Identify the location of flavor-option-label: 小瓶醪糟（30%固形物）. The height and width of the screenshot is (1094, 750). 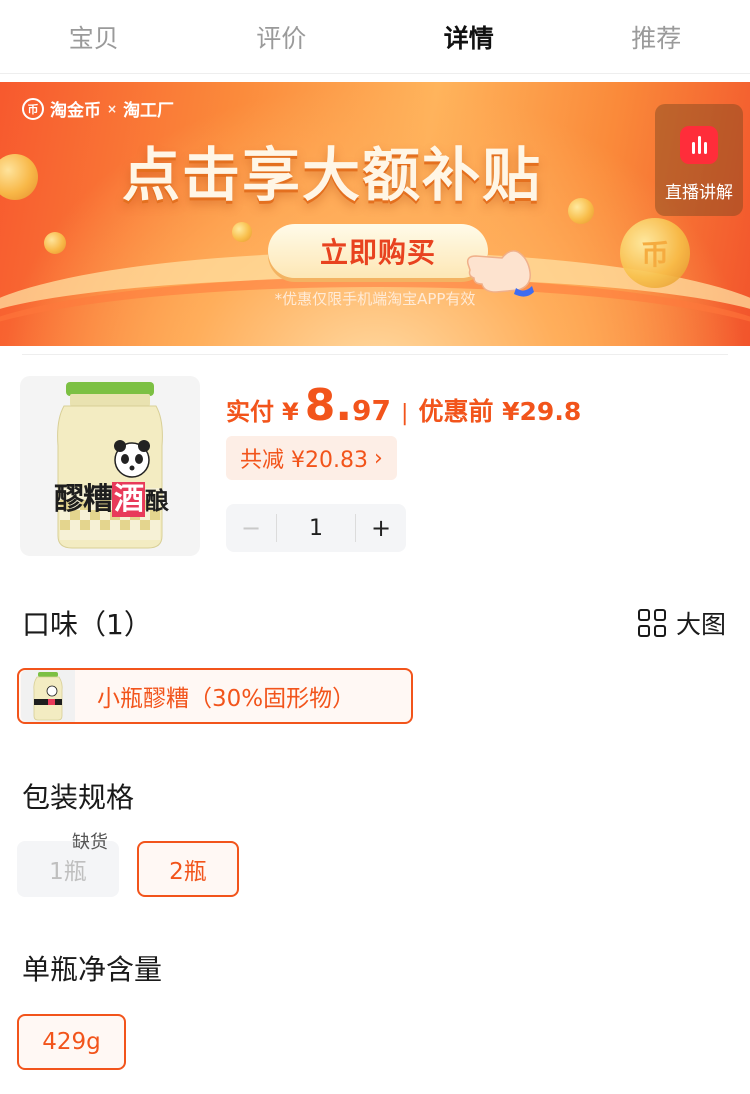
(226, 699).